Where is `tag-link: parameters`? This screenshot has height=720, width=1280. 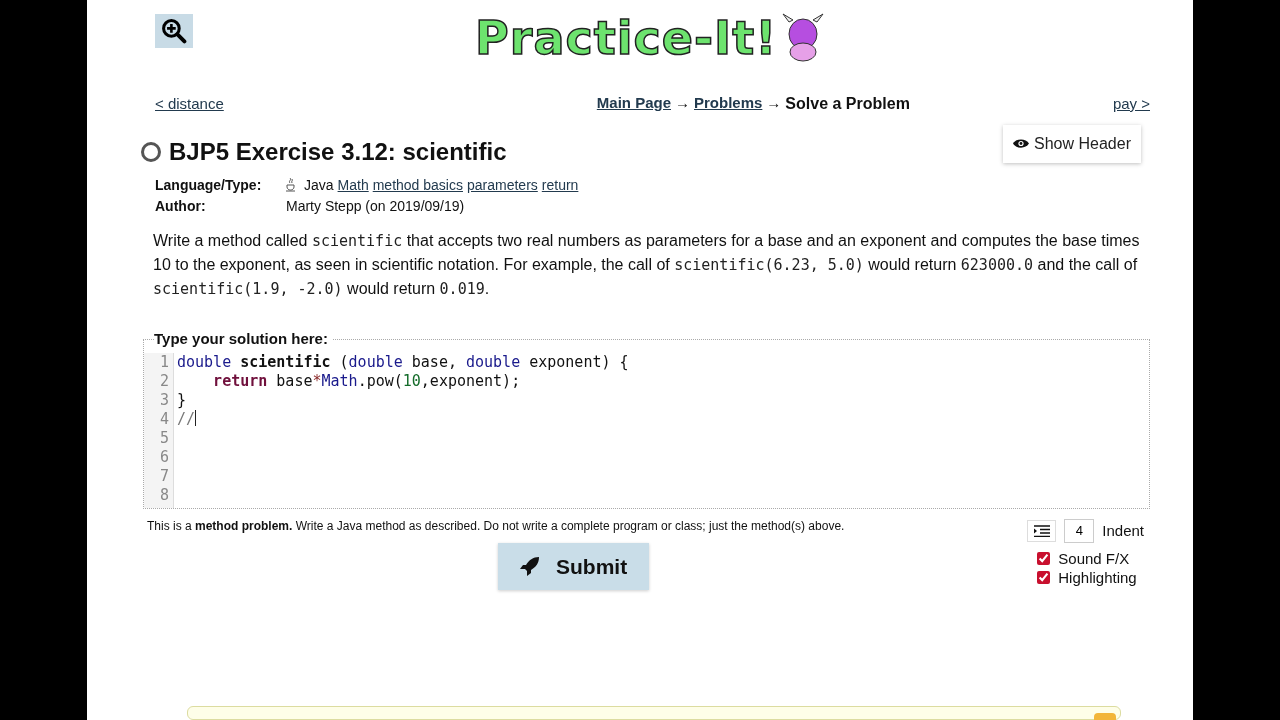 tag-link: parameters is located at coordinates (502, 185).